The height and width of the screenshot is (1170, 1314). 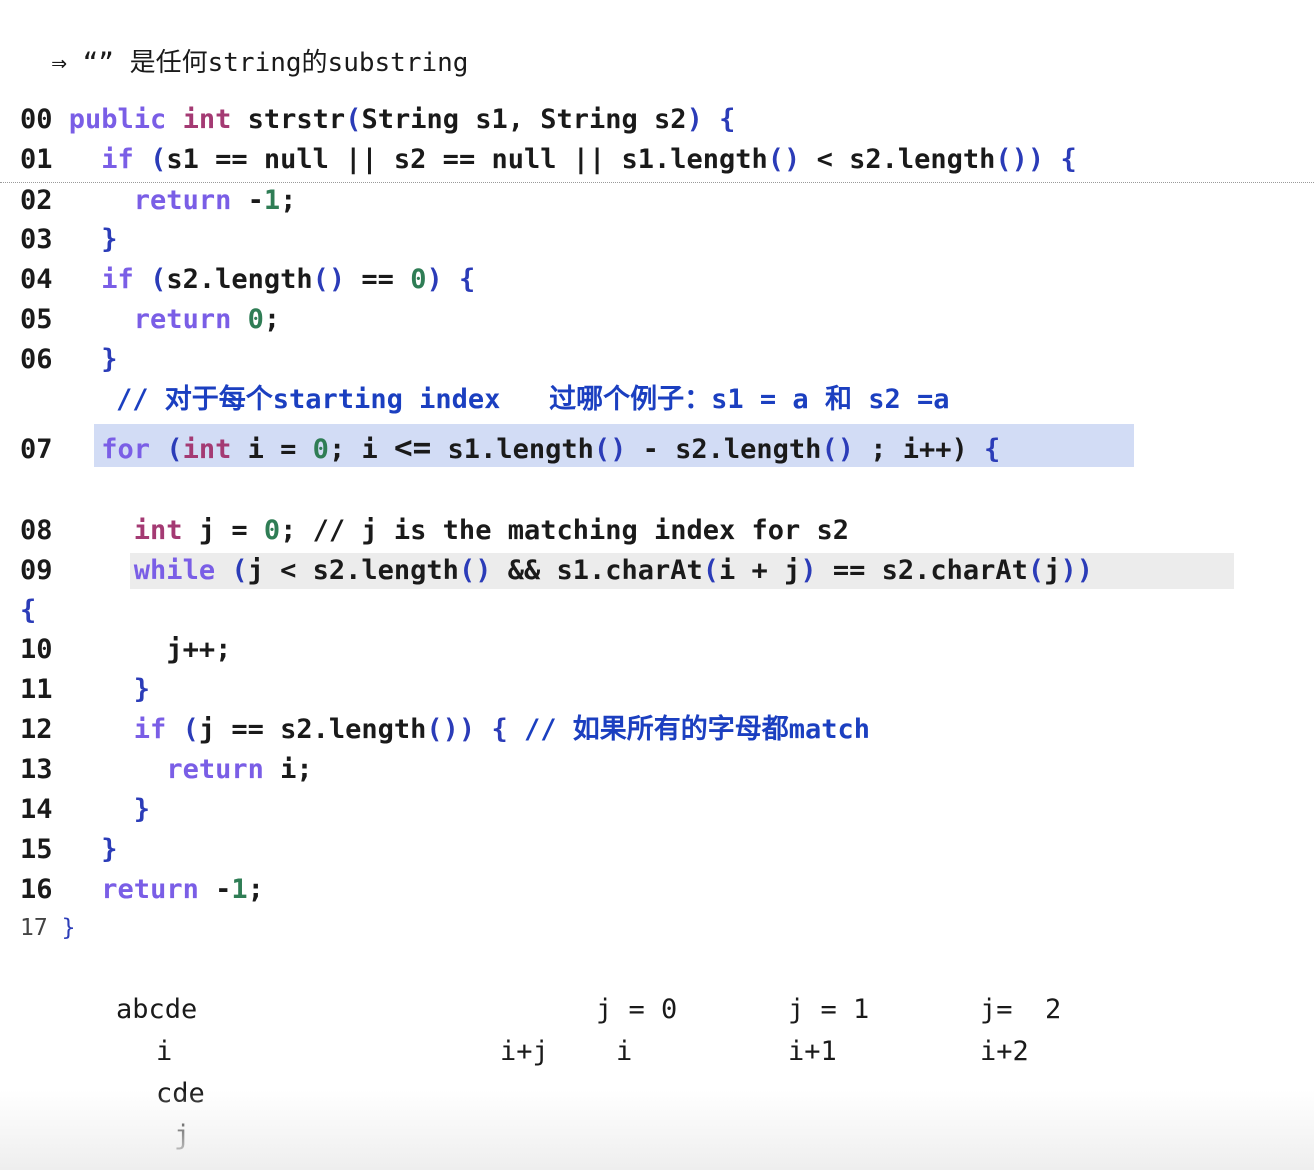 I want to click on comment-text: starting index, so click(x=386, y=399).